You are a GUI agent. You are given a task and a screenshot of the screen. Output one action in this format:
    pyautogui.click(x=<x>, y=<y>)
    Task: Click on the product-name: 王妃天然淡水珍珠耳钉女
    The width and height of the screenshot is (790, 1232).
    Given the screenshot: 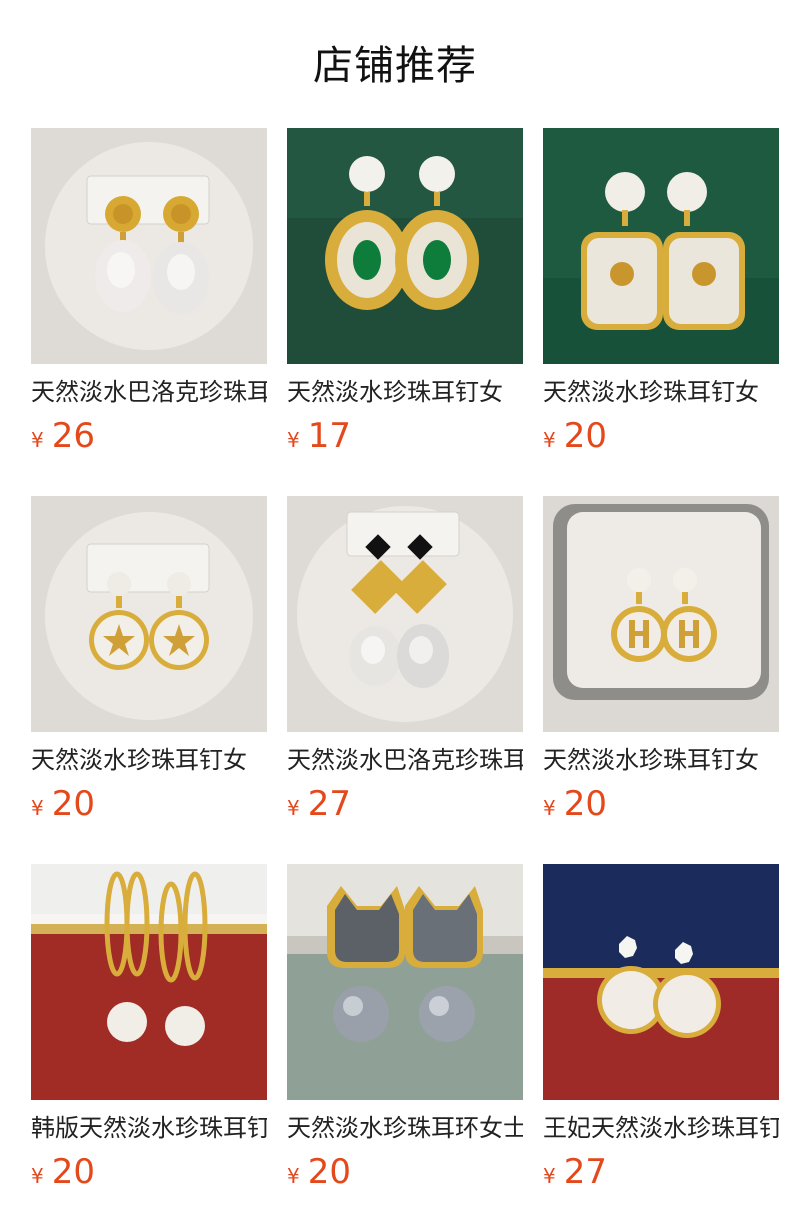 What is the action you would take?
    pyautogui.click(x=661, y=1128)
    